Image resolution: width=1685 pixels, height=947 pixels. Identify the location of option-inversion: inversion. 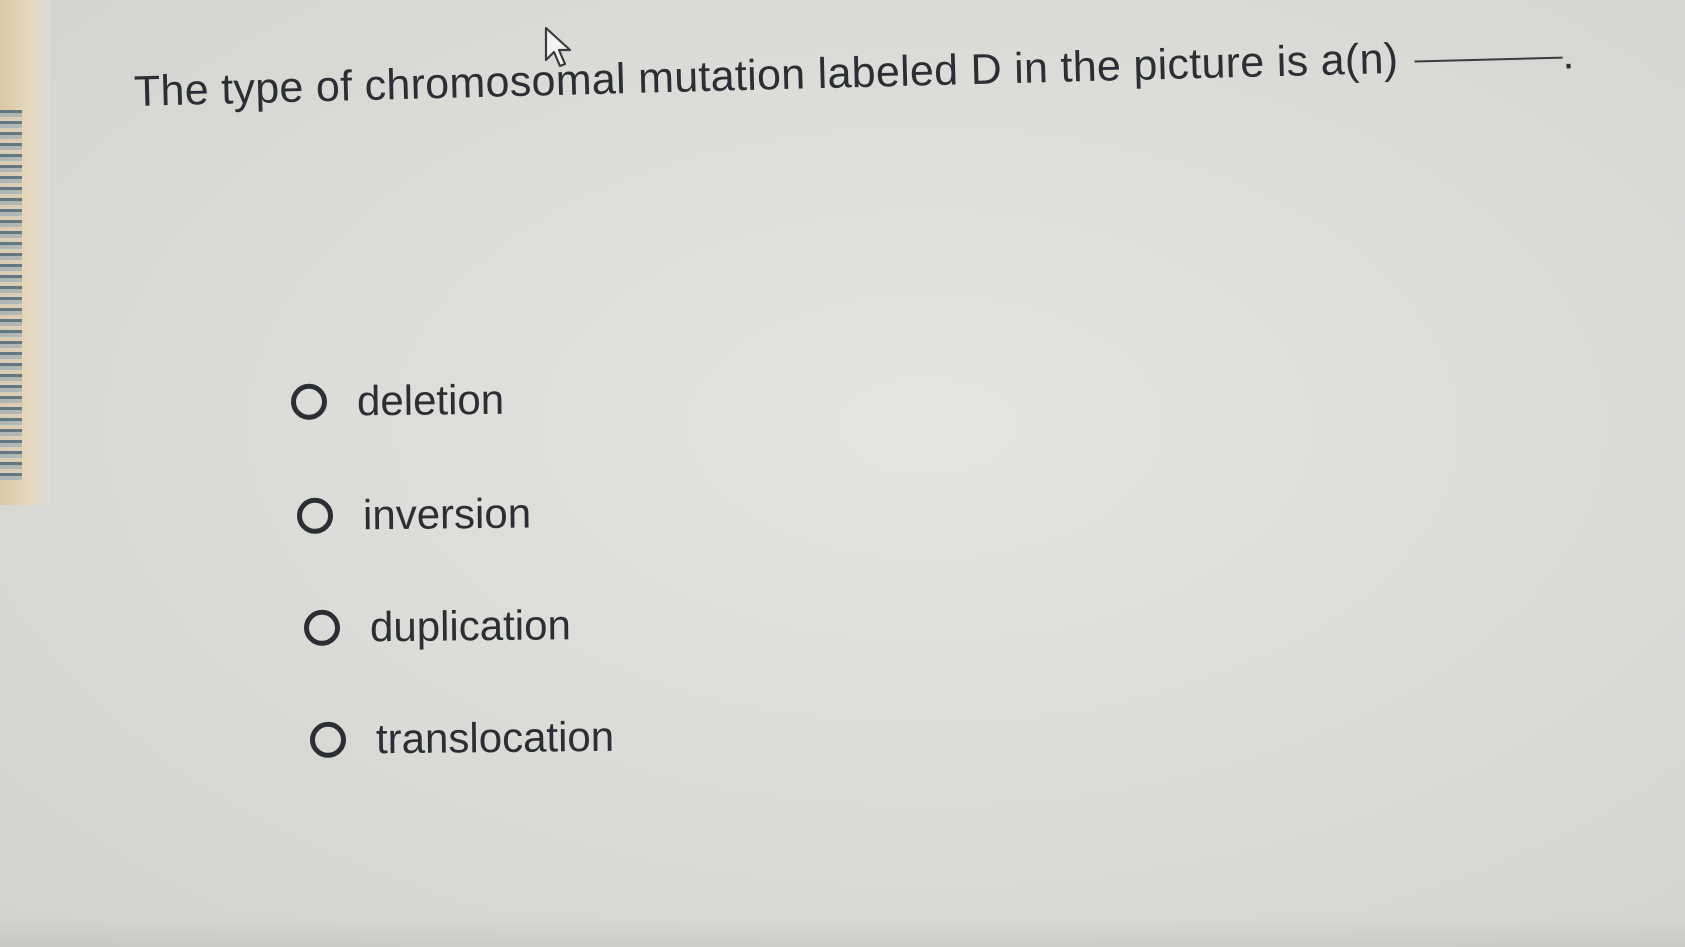
(414, 514).